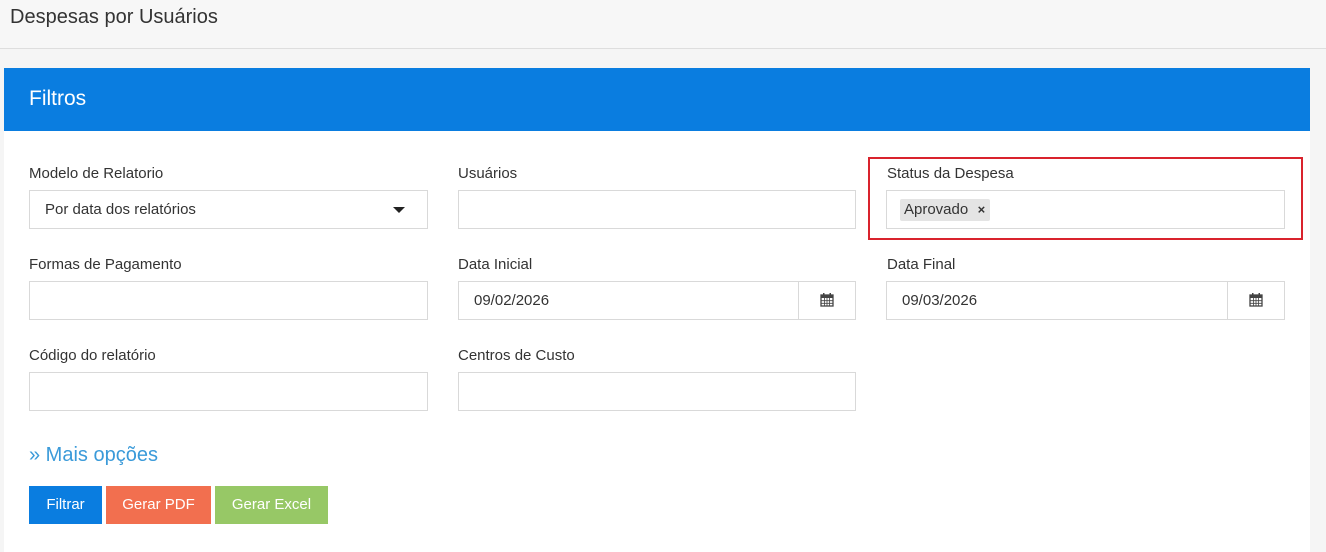 The height and width of the screenshot is (552, 1326). I want to click on data-final-value: 09/03/2026, so click(940, 300).